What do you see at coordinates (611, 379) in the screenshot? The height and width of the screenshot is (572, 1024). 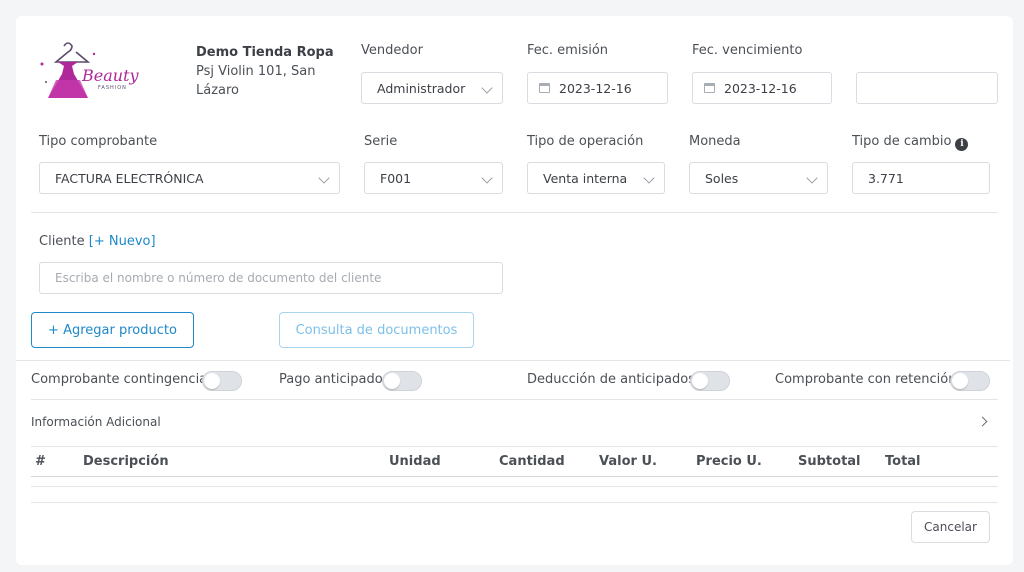 I see `toggle-label-deduccion: Deducción de anticipados` at bounding box center [611, 379].